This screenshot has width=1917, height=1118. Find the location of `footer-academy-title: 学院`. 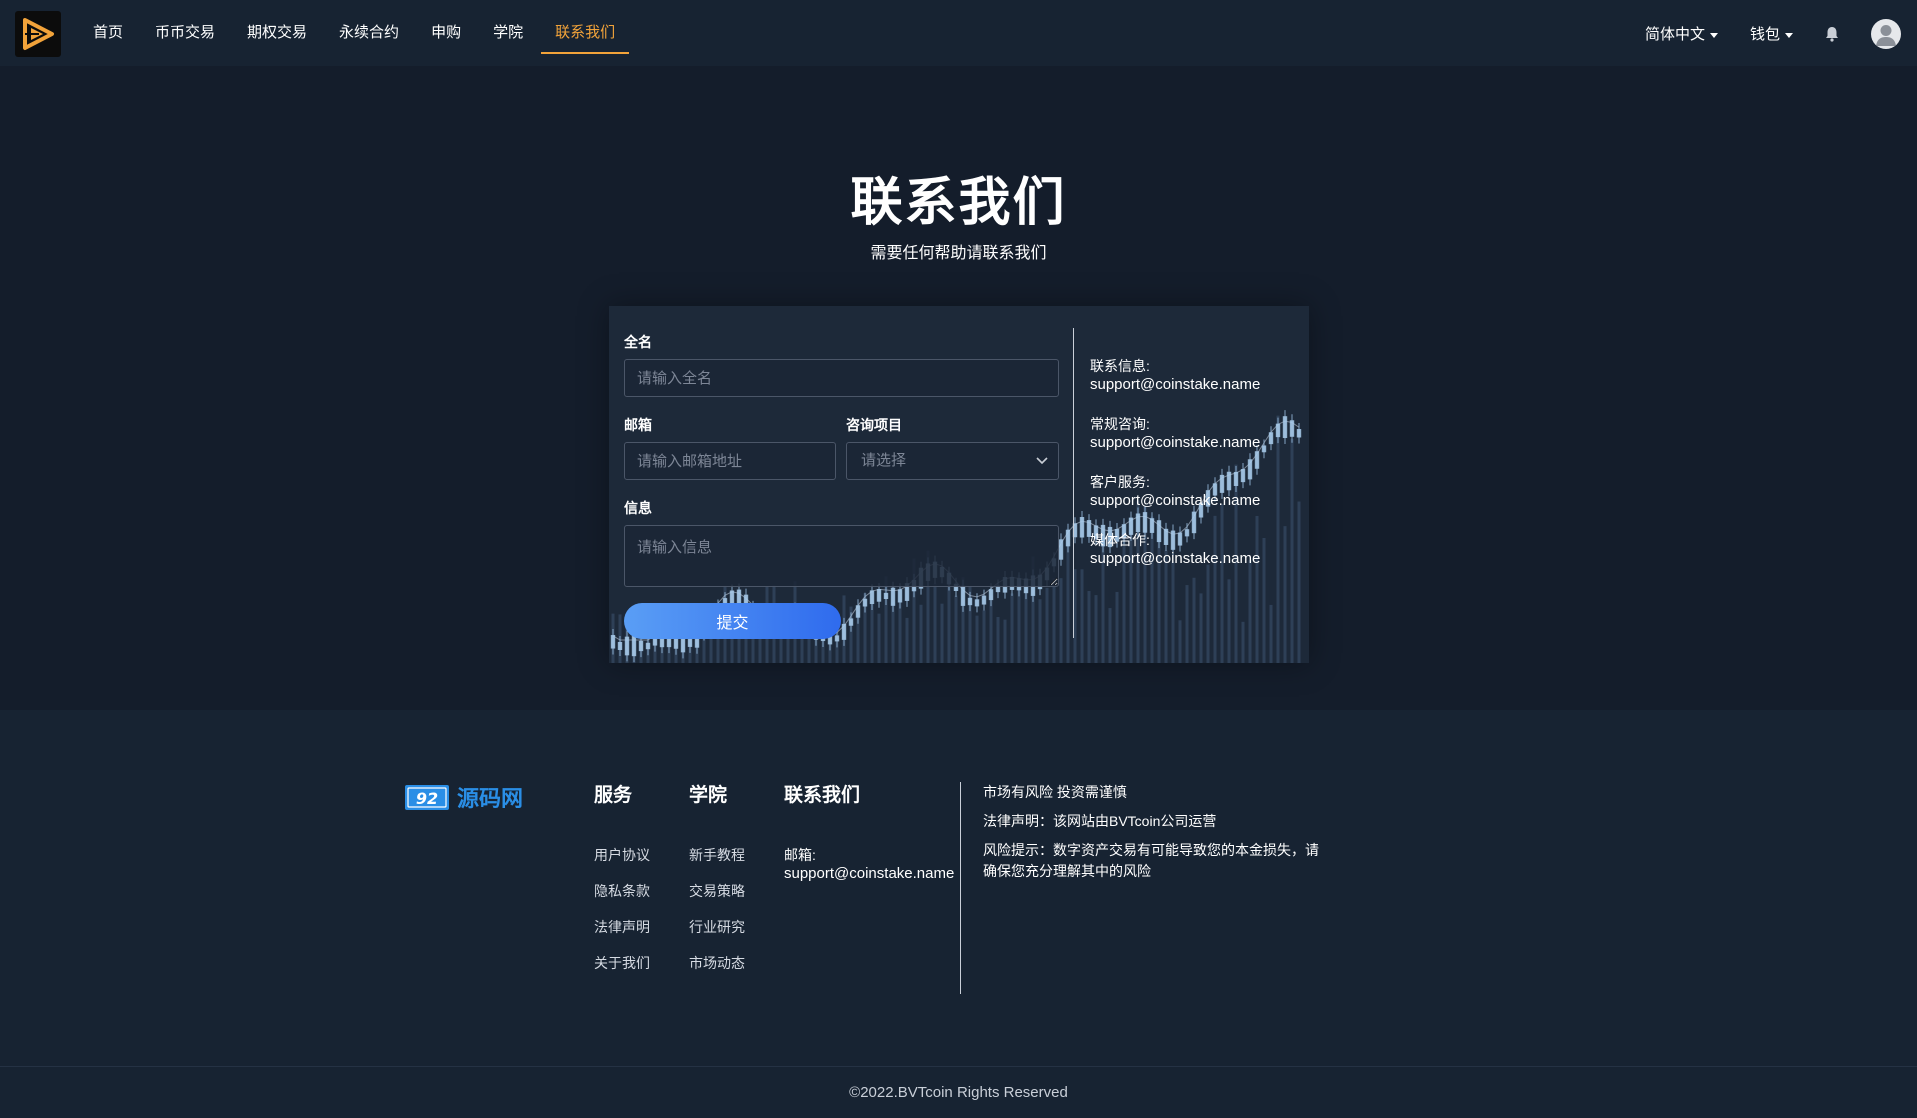

footer-academy-title: 学院 is located at coordinates (708, 795).